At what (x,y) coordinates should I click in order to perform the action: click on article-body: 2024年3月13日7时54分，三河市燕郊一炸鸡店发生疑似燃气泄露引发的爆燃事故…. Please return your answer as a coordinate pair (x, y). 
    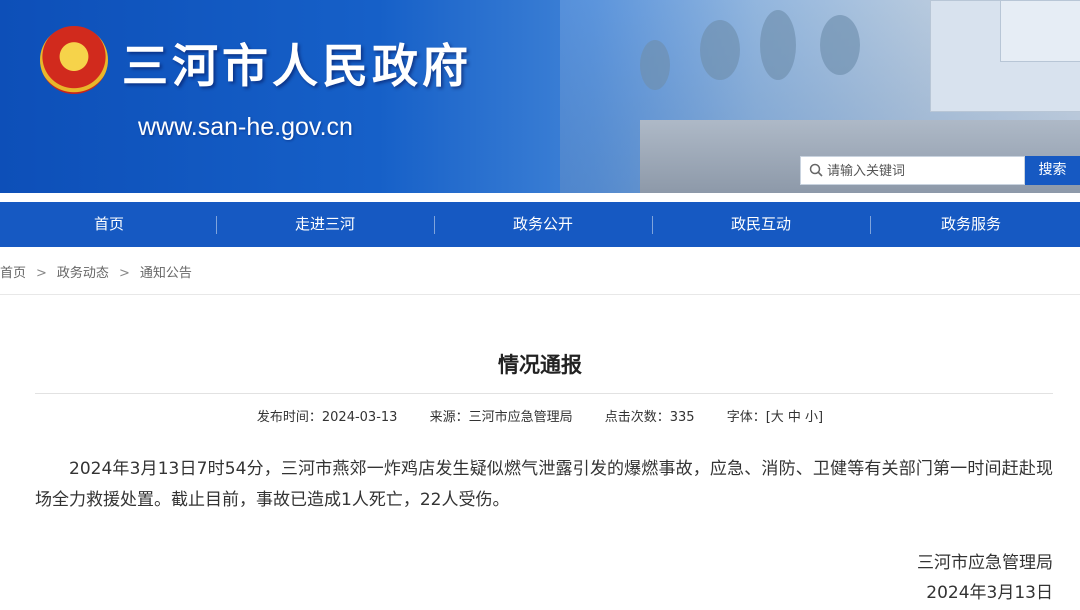
    Looking at the image, I should click on (544, 484).